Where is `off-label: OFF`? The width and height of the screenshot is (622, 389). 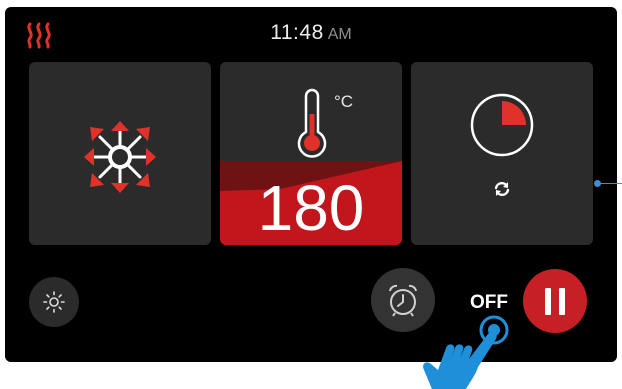
off-label: OFF is located at coordinates (489, 303).